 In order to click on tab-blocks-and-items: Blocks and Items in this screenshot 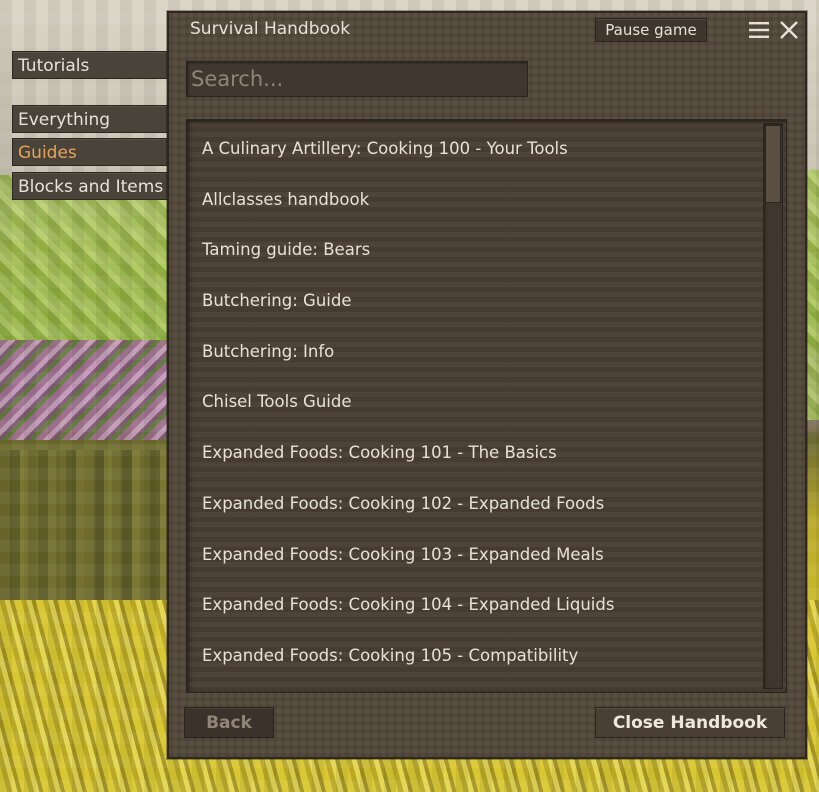, I will do `click(90, 186)`.